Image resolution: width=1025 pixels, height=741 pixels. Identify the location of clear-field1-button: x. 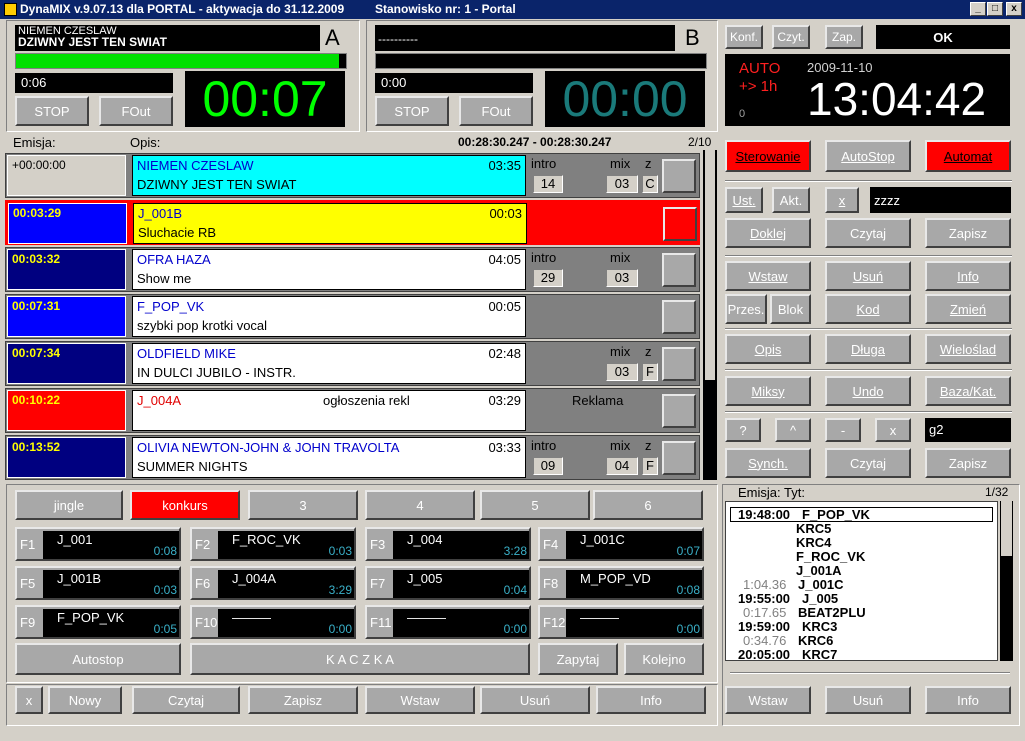
(842, 200).